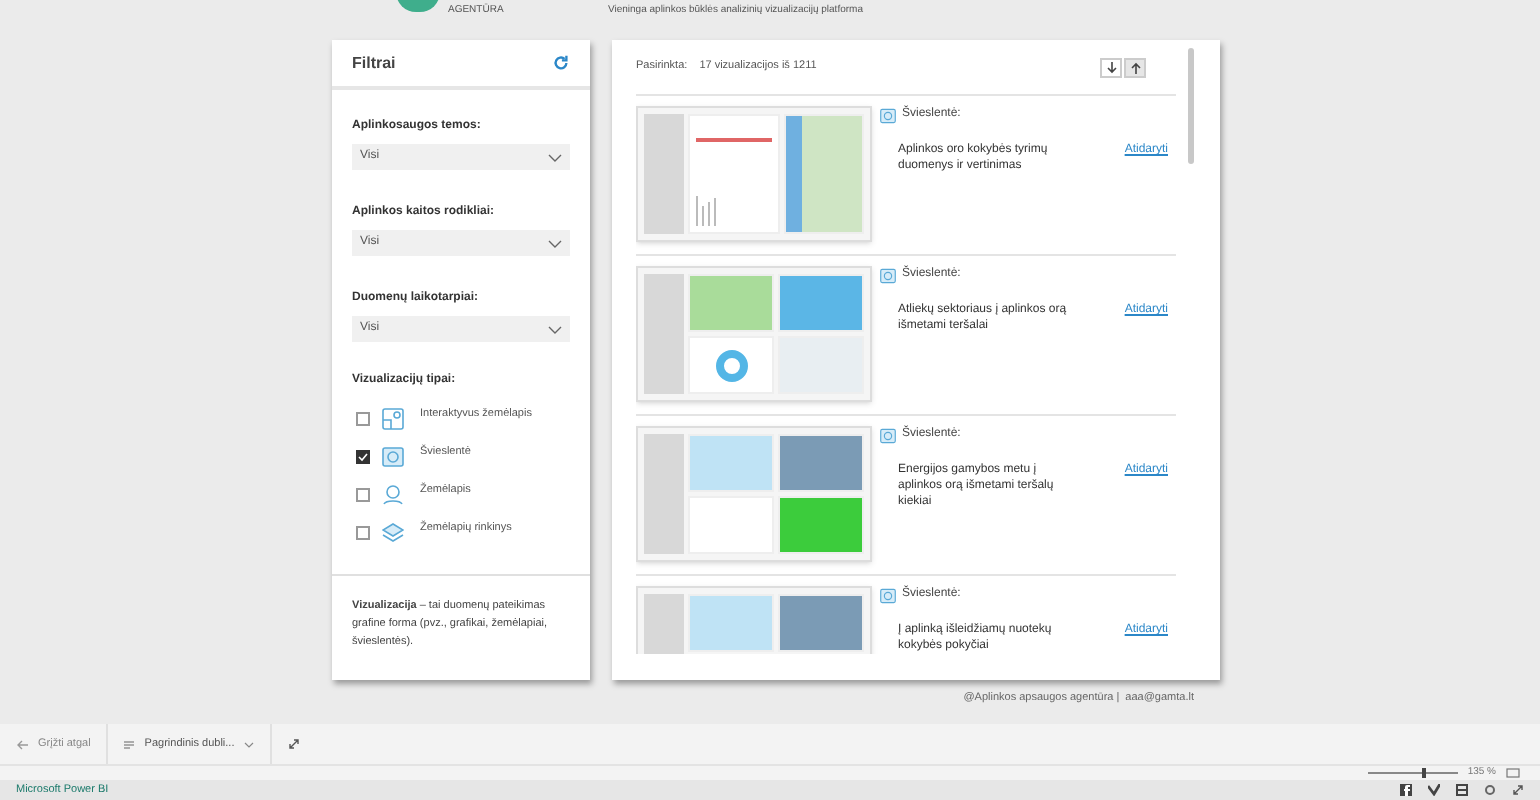 The width and height of the screenshot is (1540, 800). Describe the element at coordinates (1406, 790) in the screenshot. I see `facebook-icon` at that location.